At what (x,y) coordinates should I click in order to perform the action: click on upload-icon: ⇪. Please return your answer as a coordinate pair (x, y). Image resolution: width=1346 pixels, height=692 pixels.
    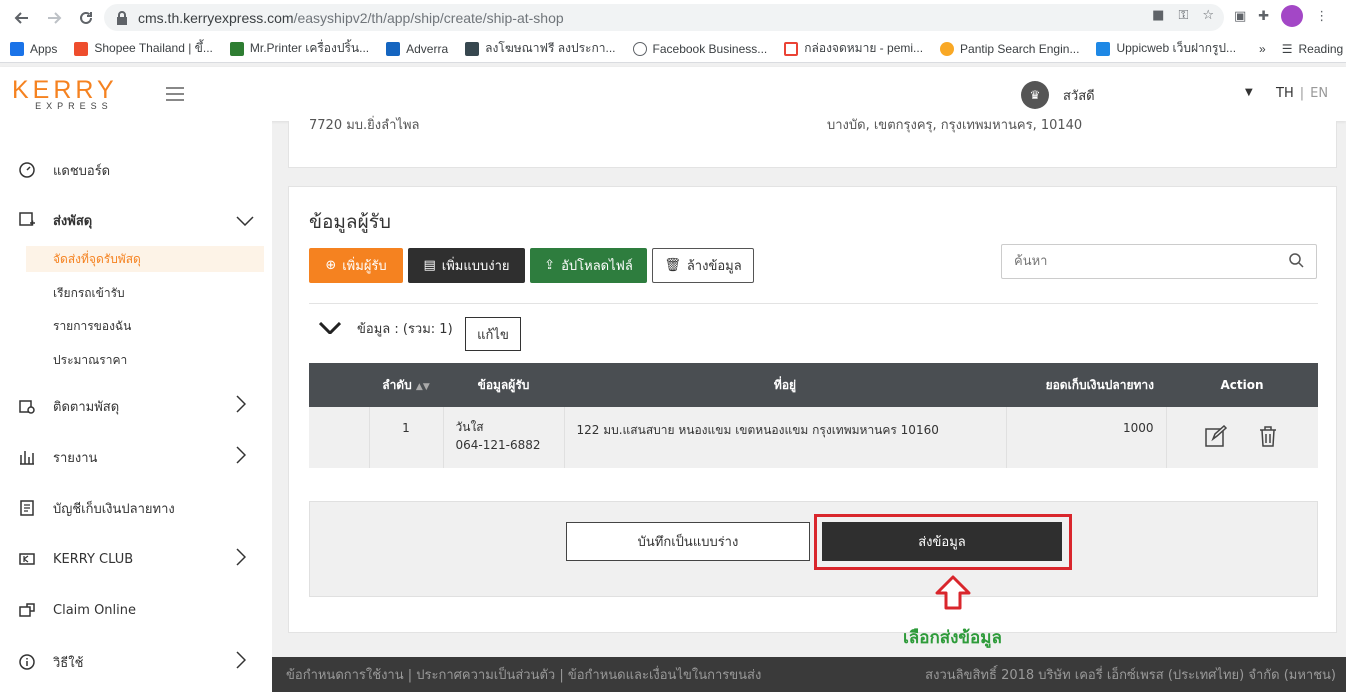
    Looking at the image, I should click on (550, 265).